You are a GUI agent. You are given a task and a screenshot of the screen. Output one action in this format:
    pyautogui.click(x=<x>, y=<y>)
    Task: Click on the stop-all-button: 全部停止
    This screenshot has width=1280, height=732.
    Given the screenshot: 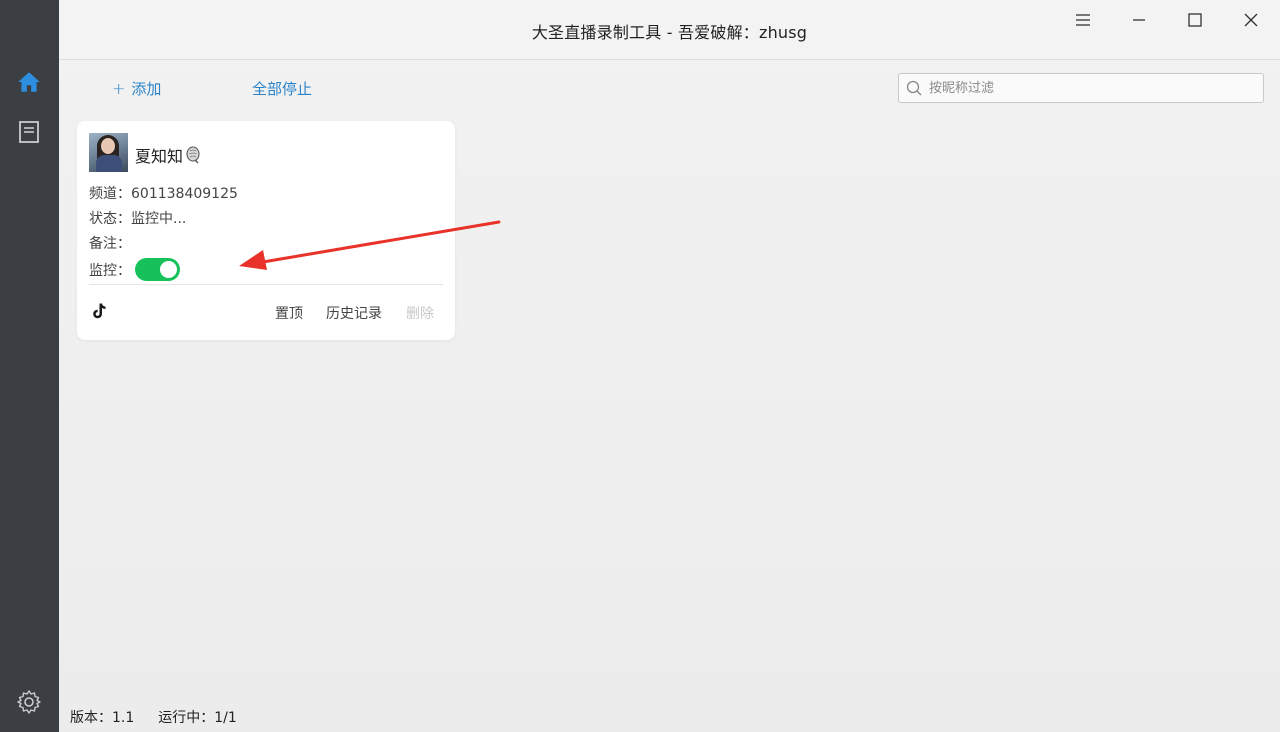 What is the action you would take?
    pyautogui.click(x=282, y=88)
    